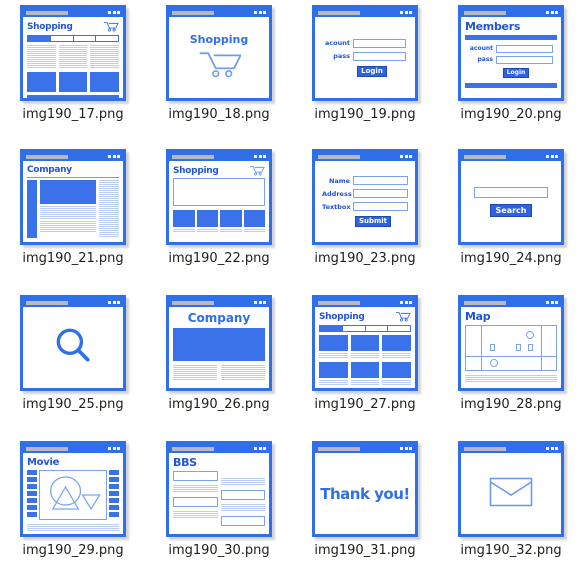 This screenshot has height=575, width=583. Describe the element at coordinates (49, 170) in the screenshot. I see `page-title: Company` at that location.